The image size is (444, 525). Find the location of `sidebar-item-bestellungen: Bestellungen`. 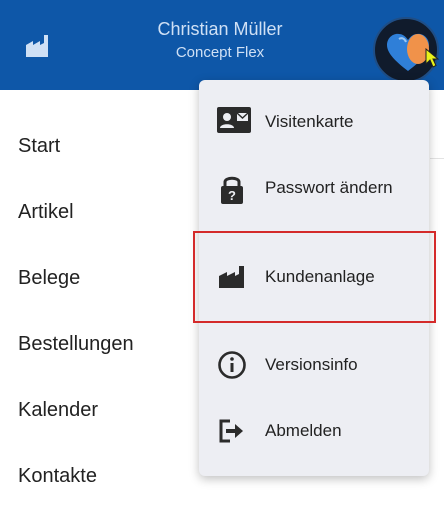

sidebar-item-bestellungen: Bestellungen is located at coordinates (76, 344).